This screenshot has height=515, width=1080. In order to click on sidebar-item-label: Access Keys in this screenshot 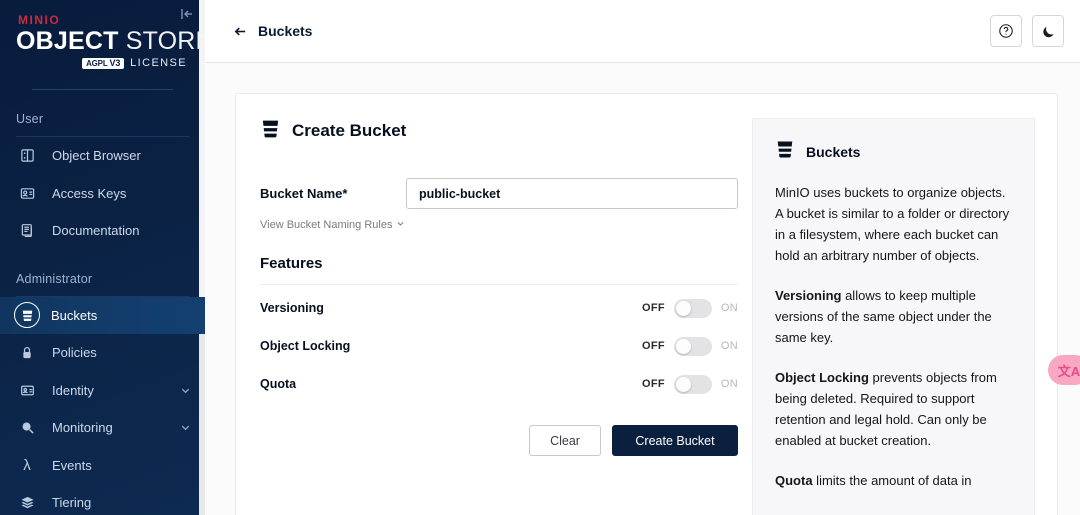, I will do `click(89, 193)`.